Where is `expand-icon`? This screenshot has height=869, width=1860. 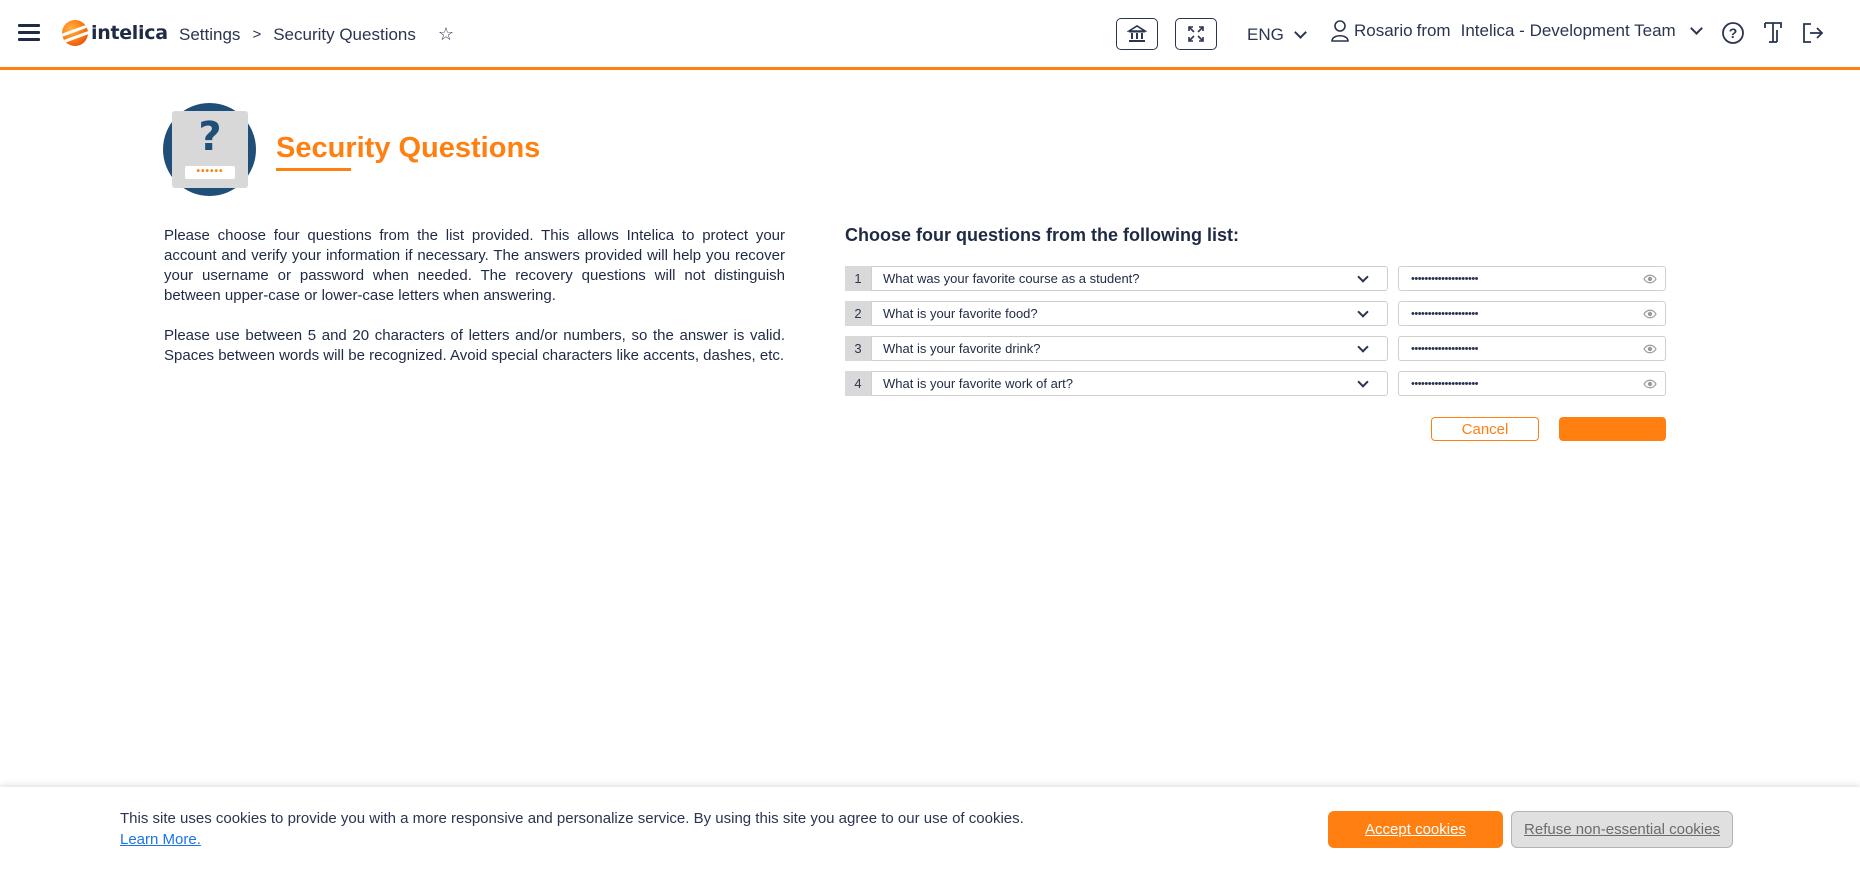
expand-icon is located at coordinates (1196, 34).